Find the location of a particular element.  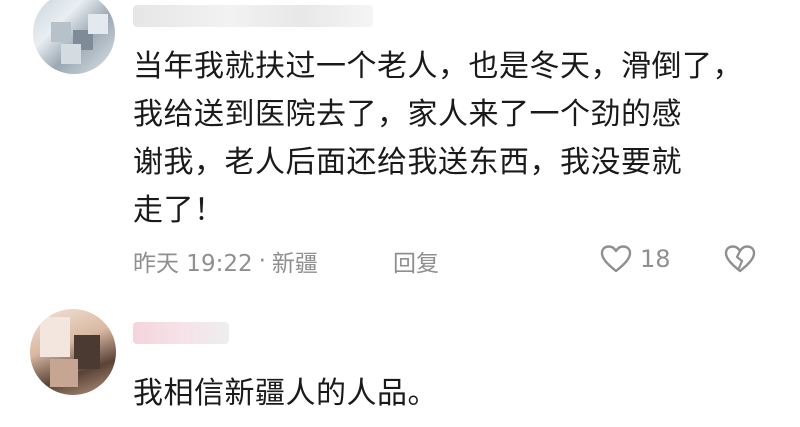

comment-meta: 昨天 19:22 · 新疆 is located at coordinates (225, 261).